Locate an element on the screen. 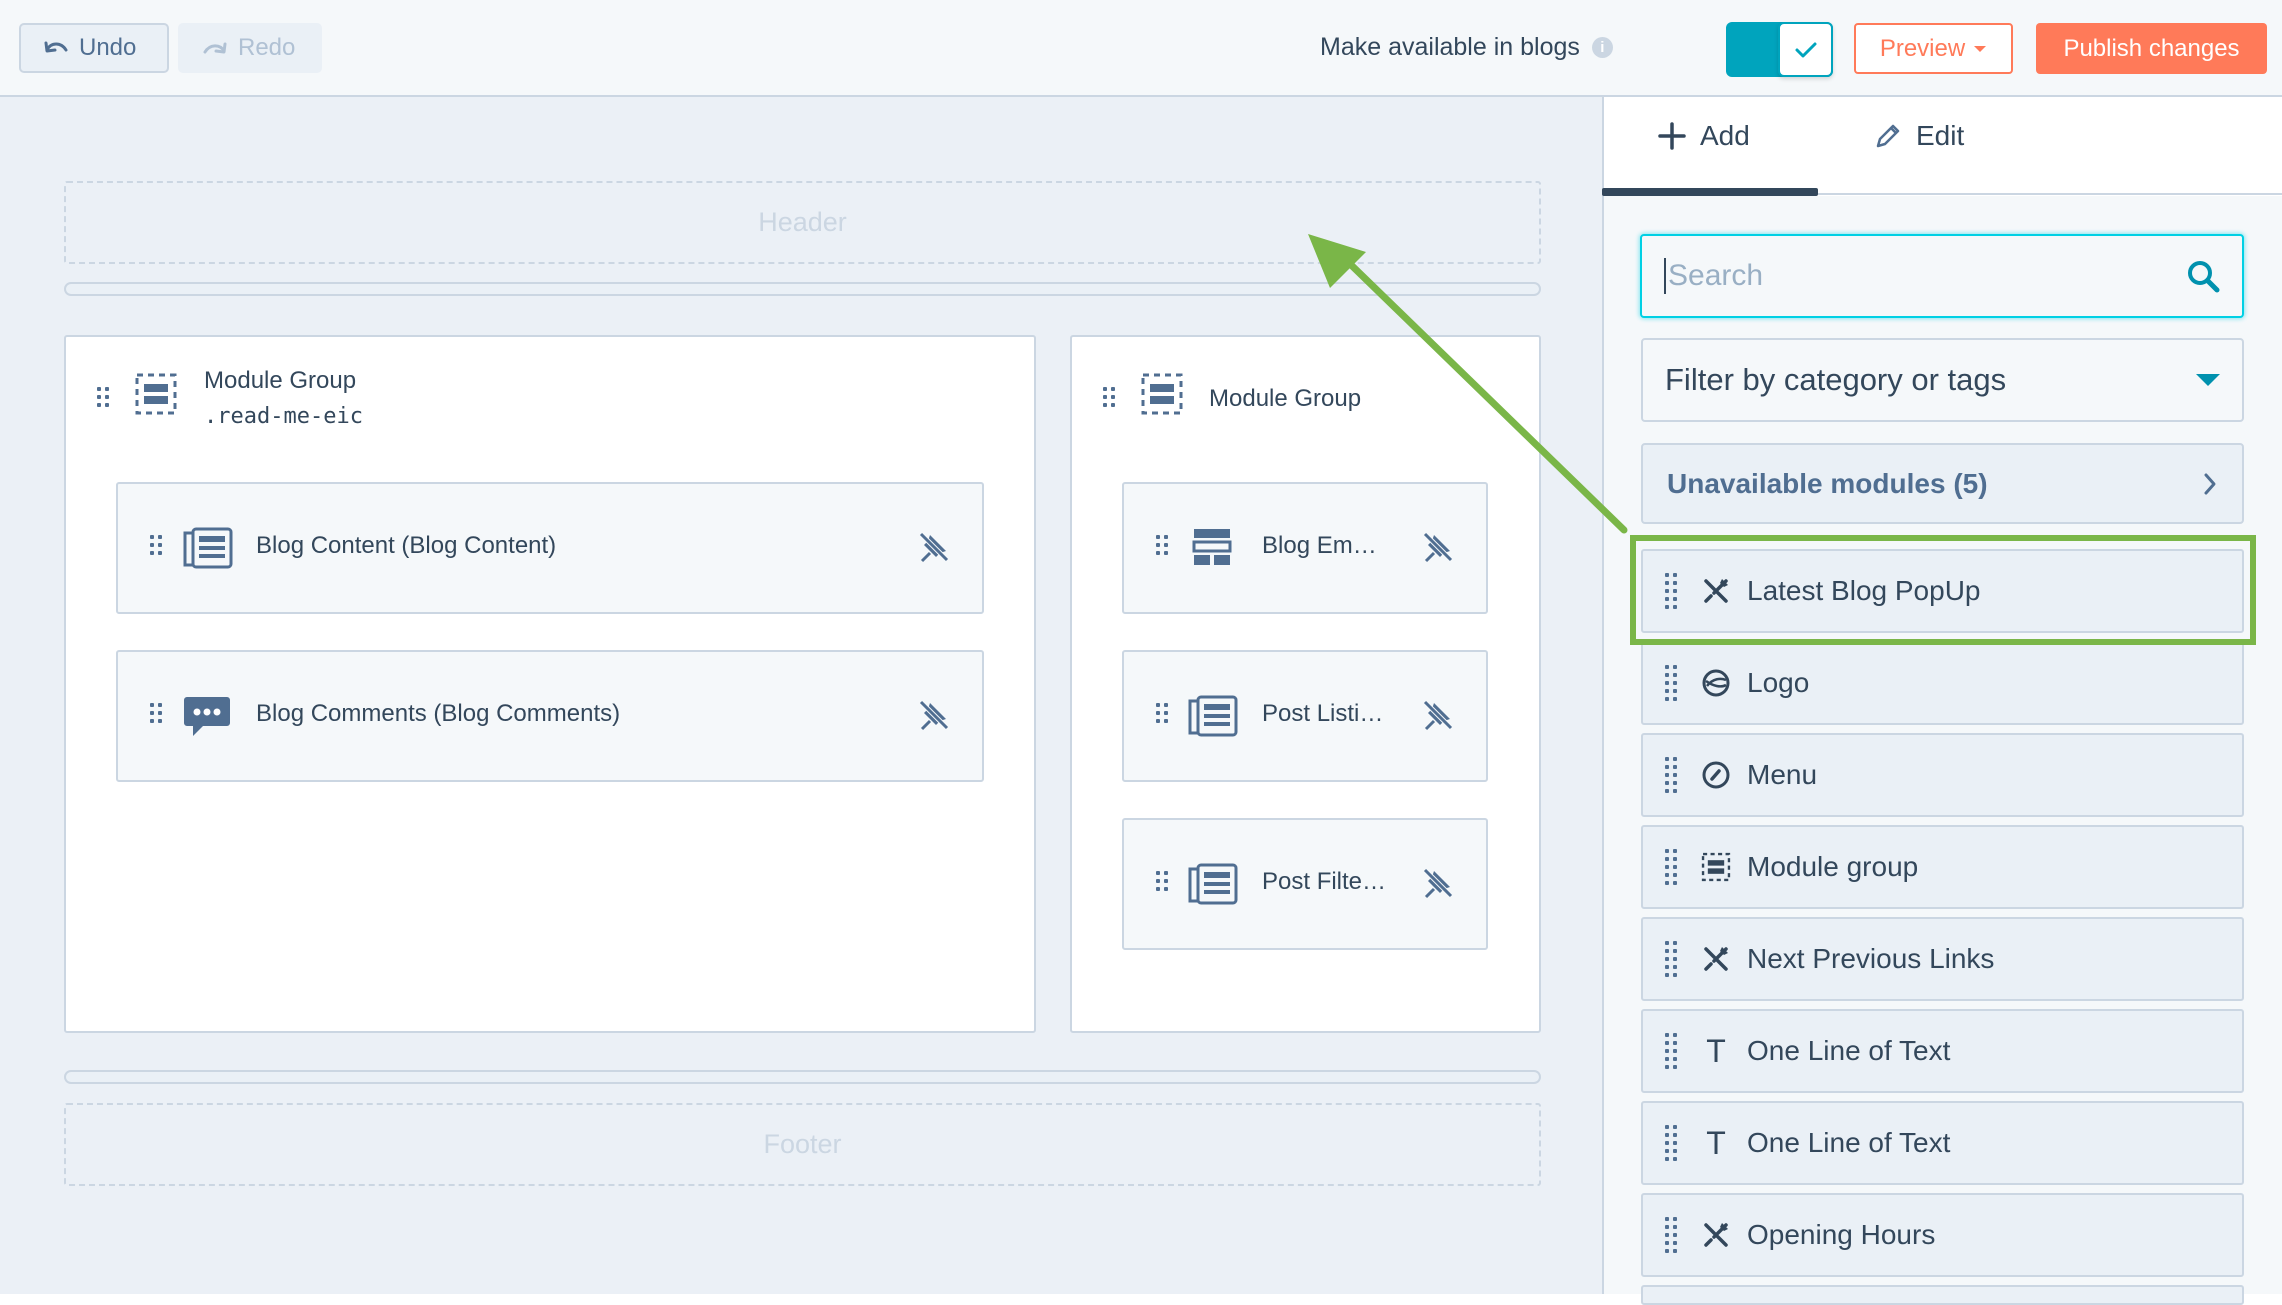 The width and height of the screenshot is (2282, 1305). undo-label: Undo is located at coordinates (108, 47).